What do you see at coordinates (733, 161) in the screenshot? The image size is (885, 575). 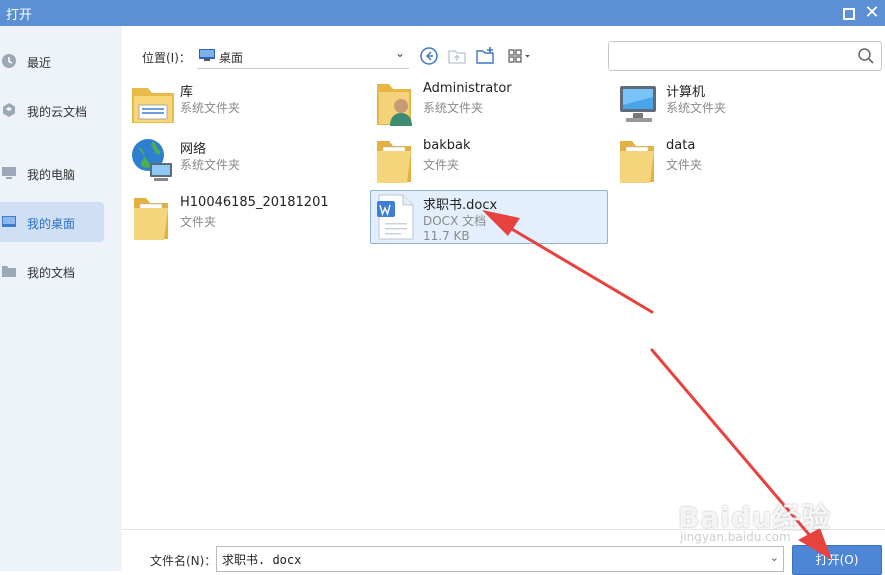 I see `file-item-data: data 文件夹` at bounding box center [733, 161].